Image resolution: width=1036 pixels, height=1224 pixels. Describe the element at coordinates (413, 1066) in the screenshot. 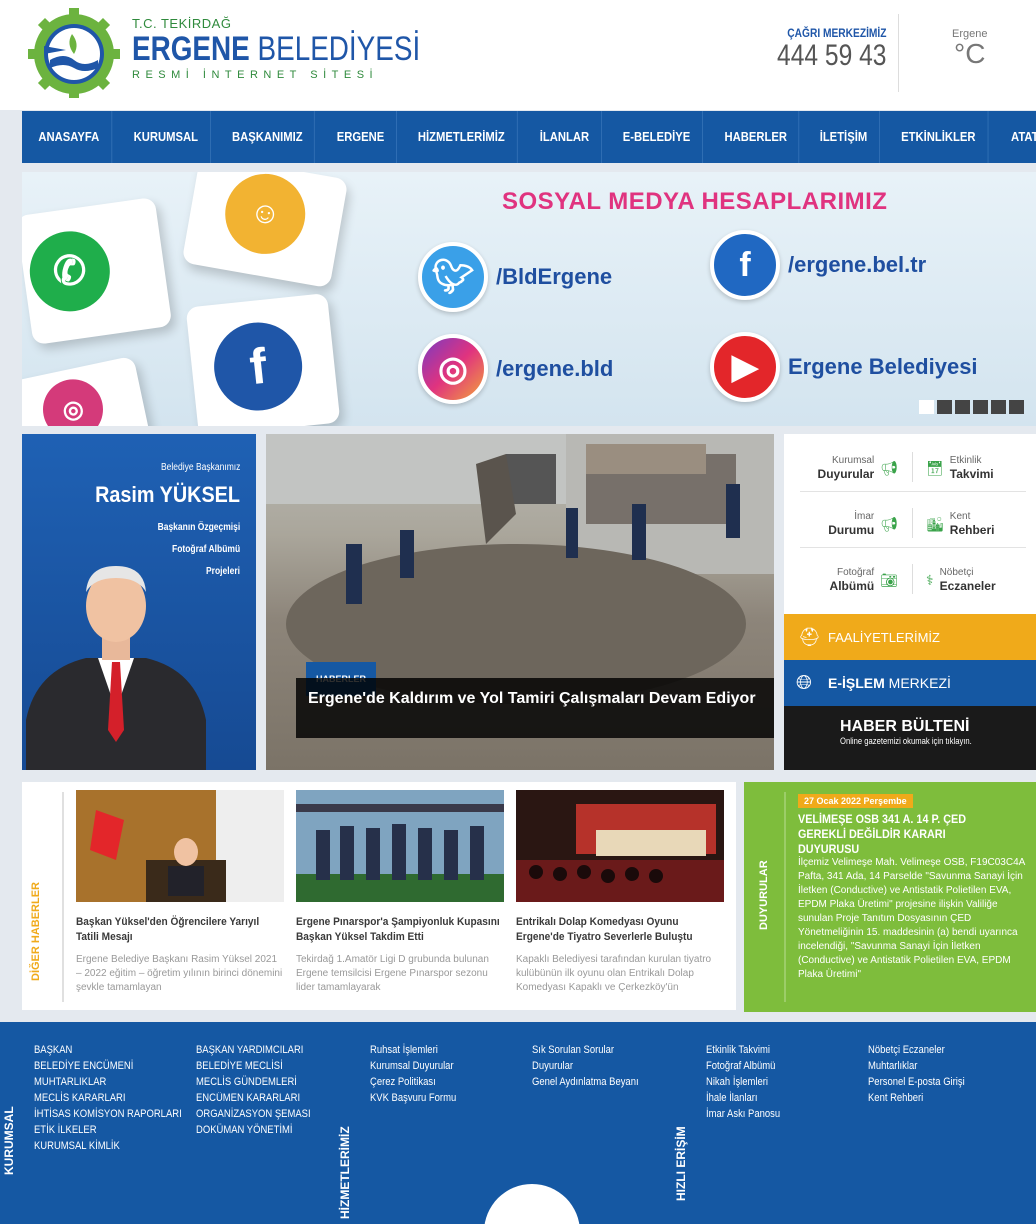

I see `footer-link: Kurumsal Duyurular` at that location.